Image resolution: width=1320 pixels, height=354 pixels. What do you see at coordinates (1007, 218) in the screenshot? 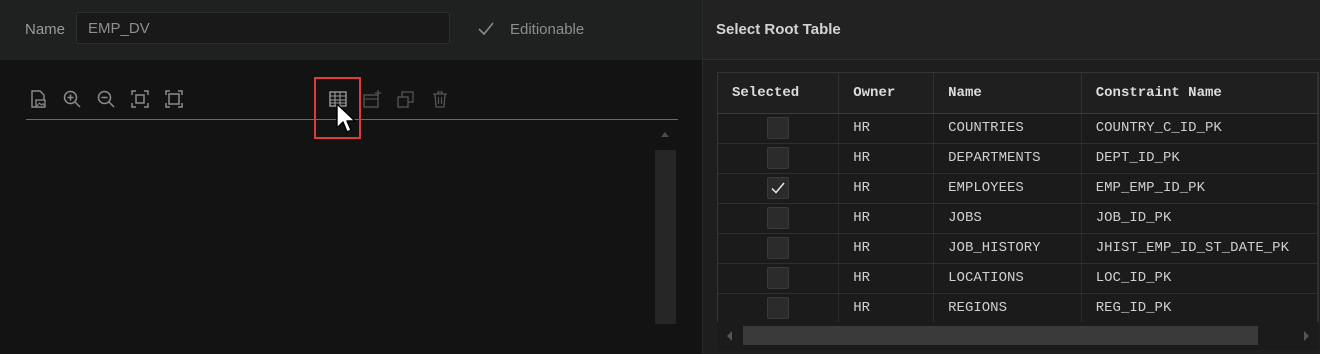
I see `name-cell: JOBS` at bounding box center [1007, 218].